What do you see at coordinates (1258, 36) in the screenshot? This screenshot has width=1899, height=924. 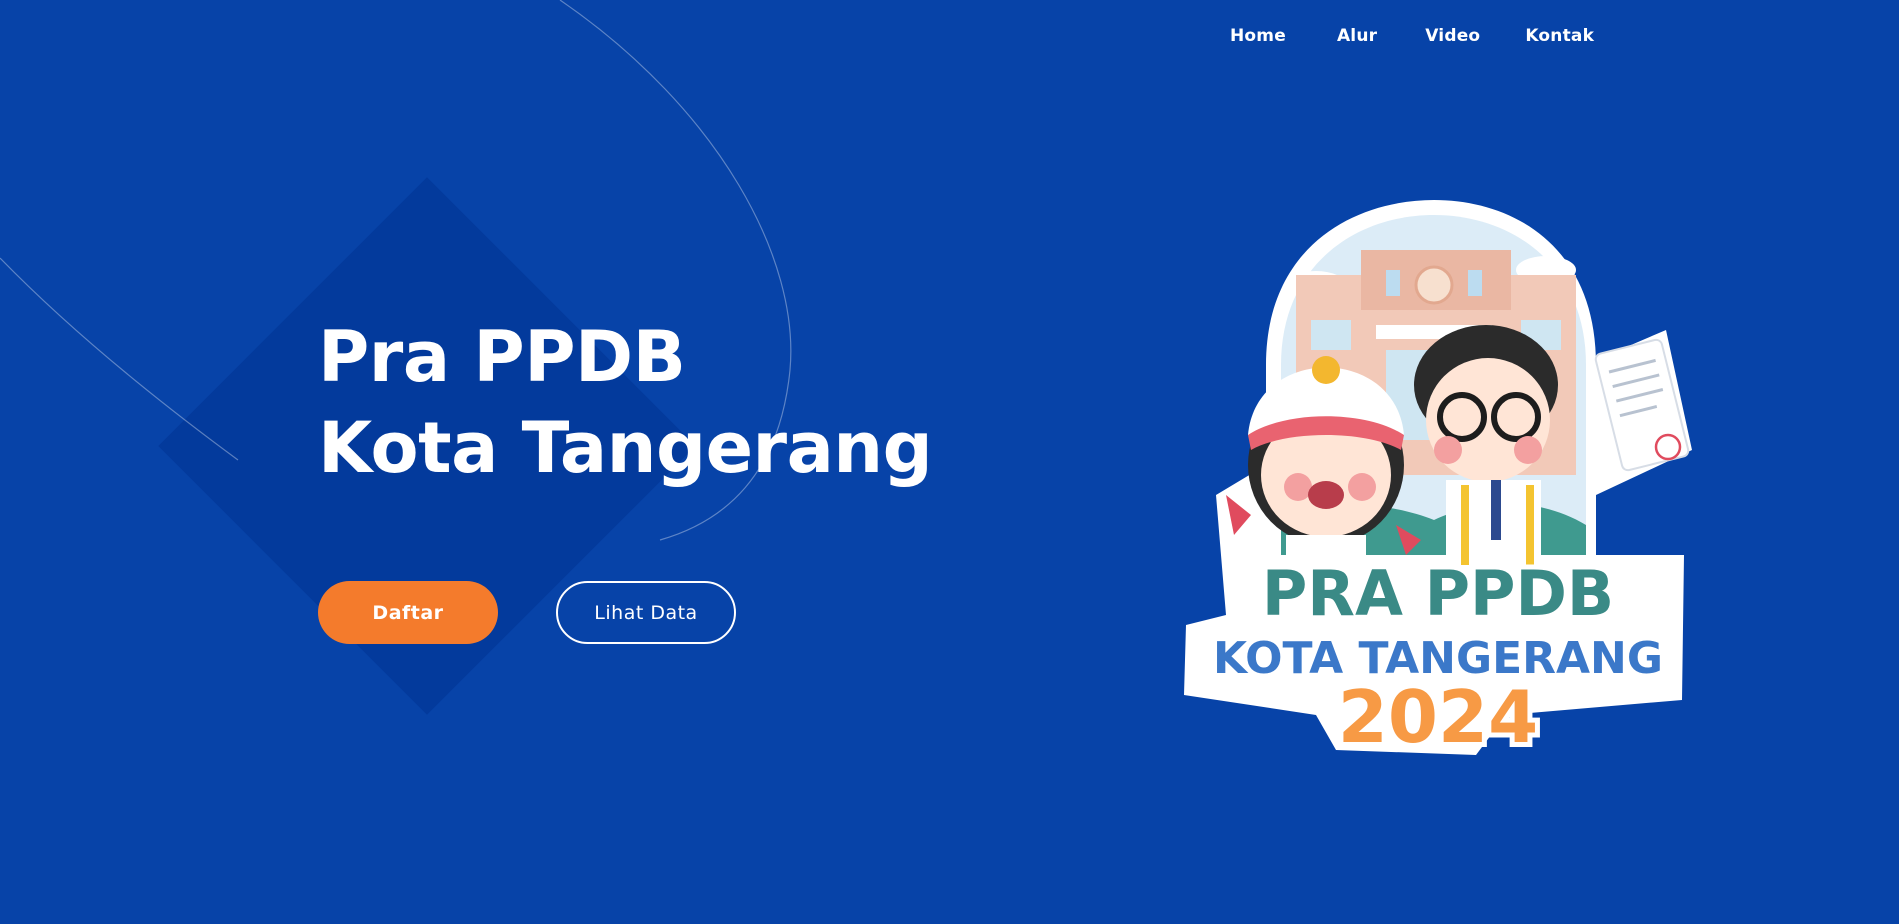 I see `nav-link-home: Home` at bounding box center [1258, 36].